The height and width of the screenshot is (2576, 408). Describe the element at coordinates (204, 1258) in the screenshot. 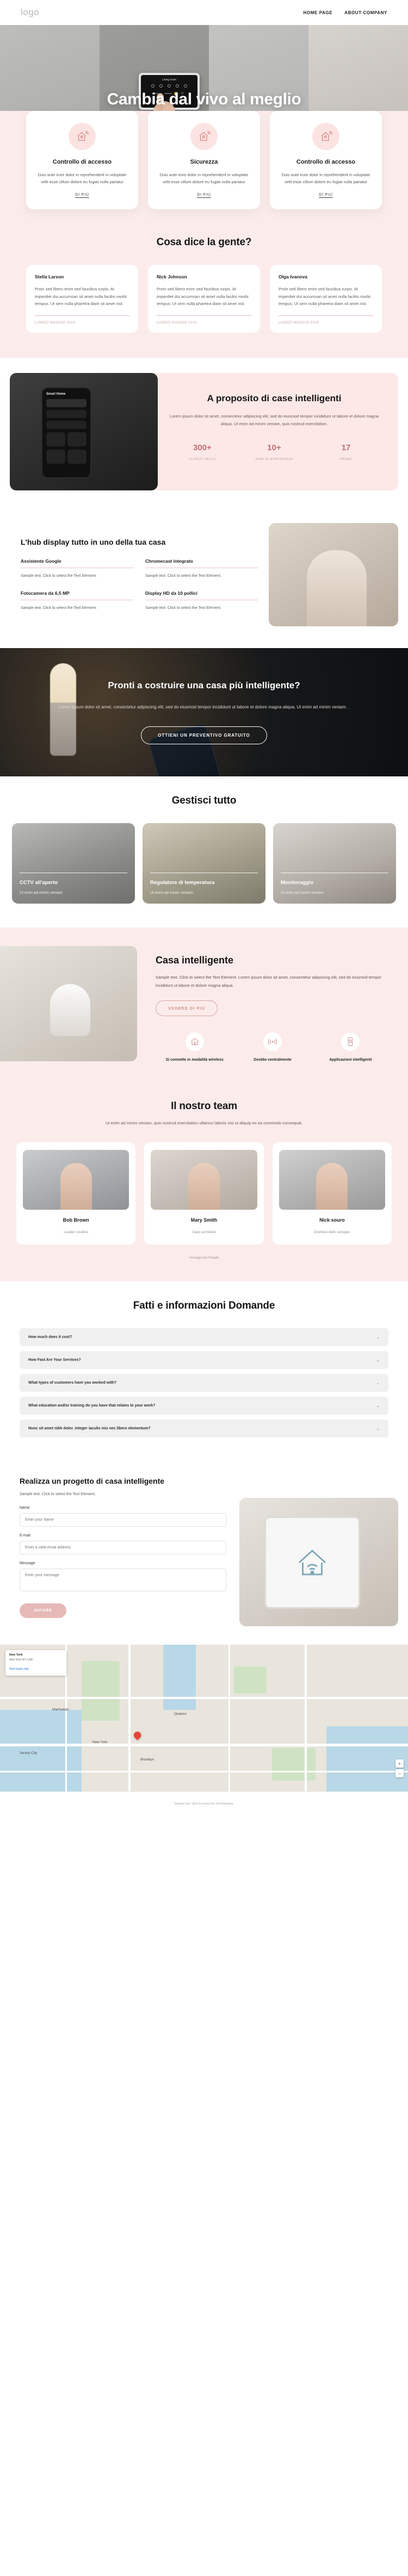

I see `image-credit: Immagini da Freepik` at that location.